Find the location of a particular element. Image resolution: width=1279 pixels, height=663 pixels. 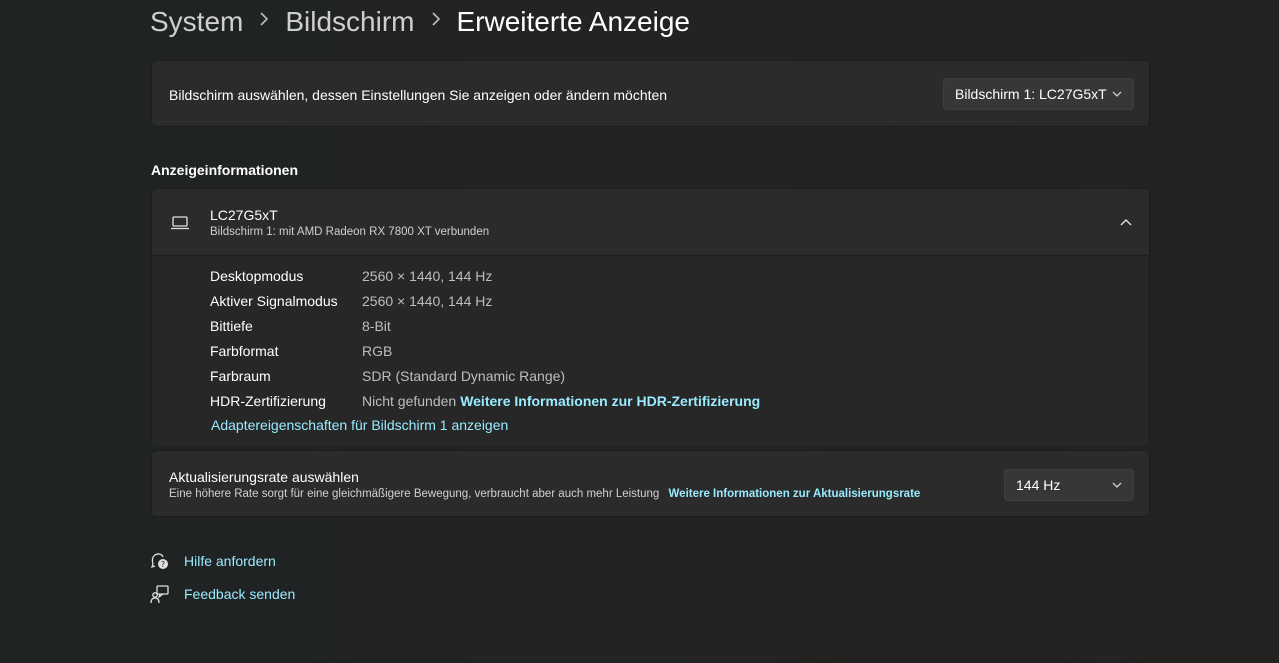

breadcrumb: System Bildschirm Erweiterte Anzeige is located at coordinates (420, 22).